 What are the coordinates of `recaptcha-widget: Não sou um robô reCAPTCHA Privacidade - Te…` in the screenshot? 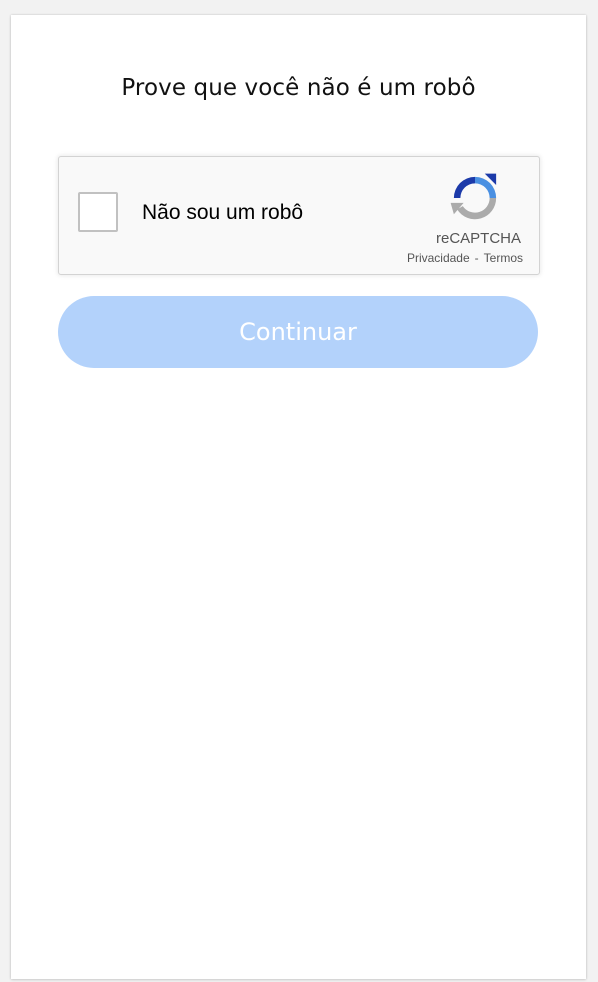 It's located at (299, 215).